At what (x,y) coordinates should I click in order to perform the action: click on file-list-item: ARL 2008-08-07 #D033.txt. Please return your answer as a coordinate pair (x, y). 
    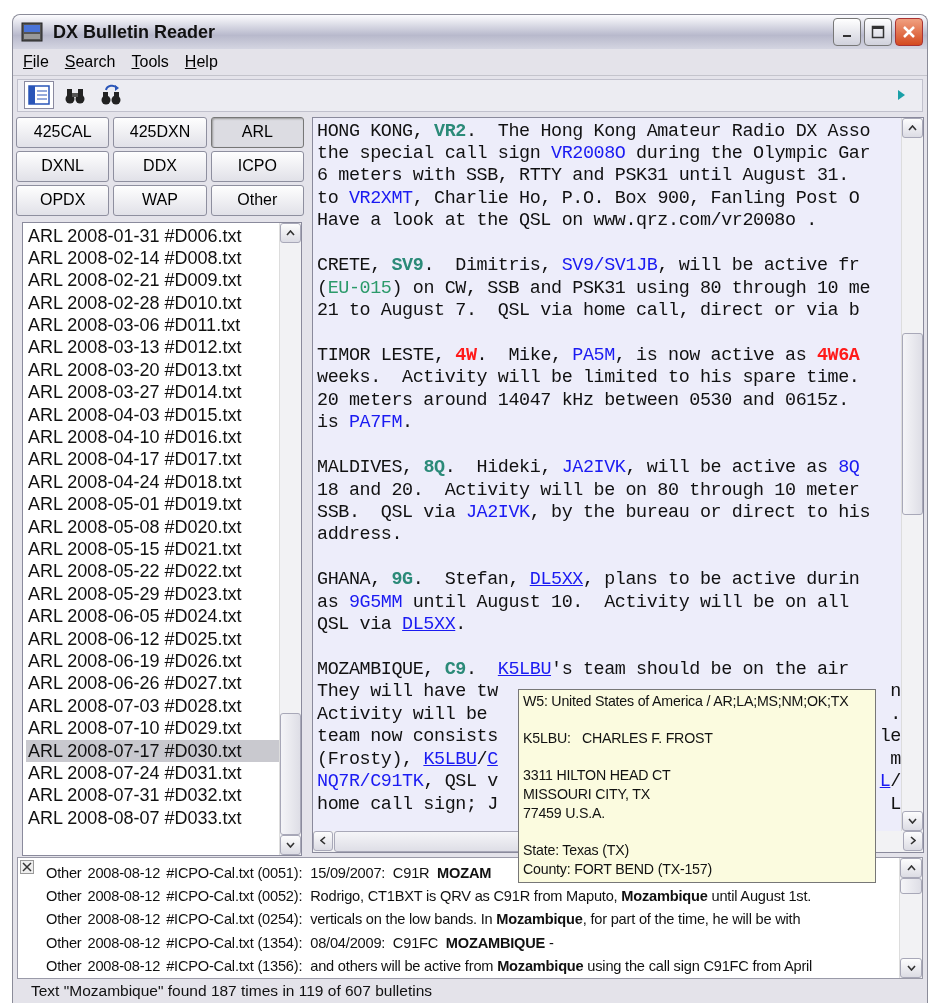
    Looking at the image, I should click on (152, 818).